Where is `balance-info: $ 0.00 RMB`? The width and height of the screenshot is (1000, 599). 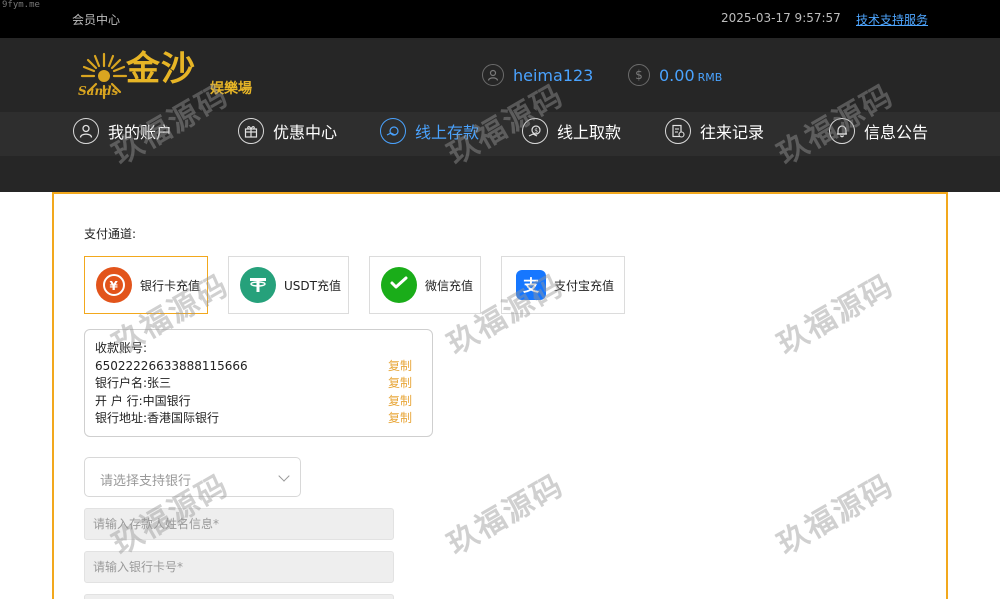
balance-info: $ 0.00 RMB is located at coordinates (675, 75).